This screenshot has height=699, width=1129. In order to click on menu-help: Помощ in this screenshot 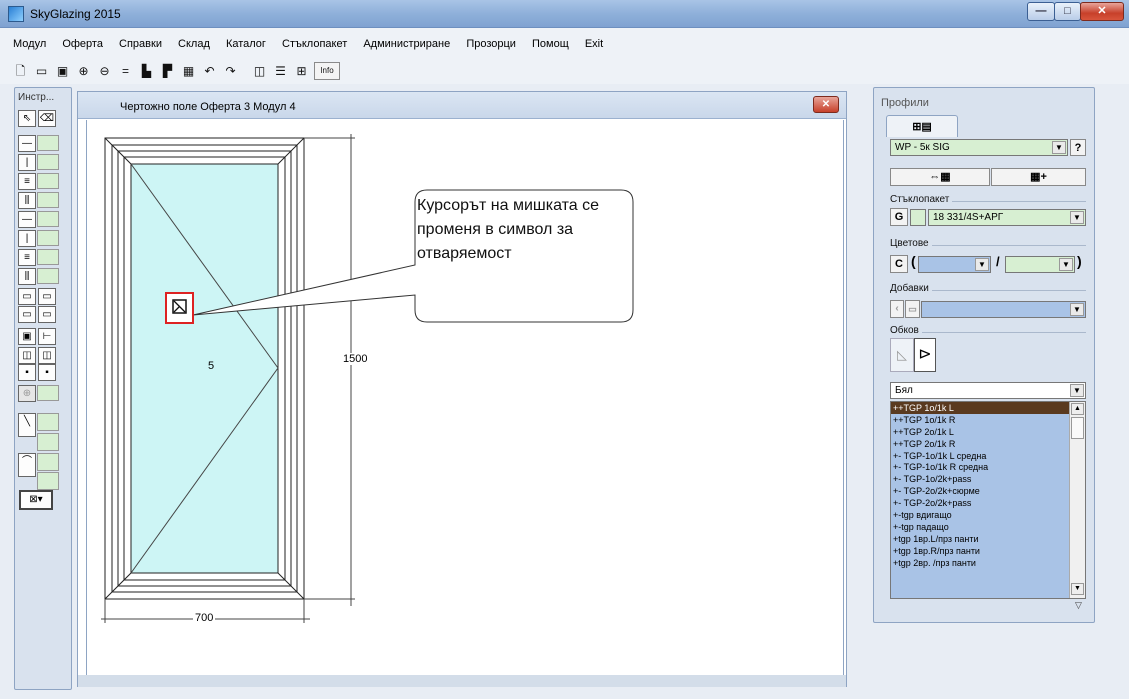, I will do `click(550, 44)`.